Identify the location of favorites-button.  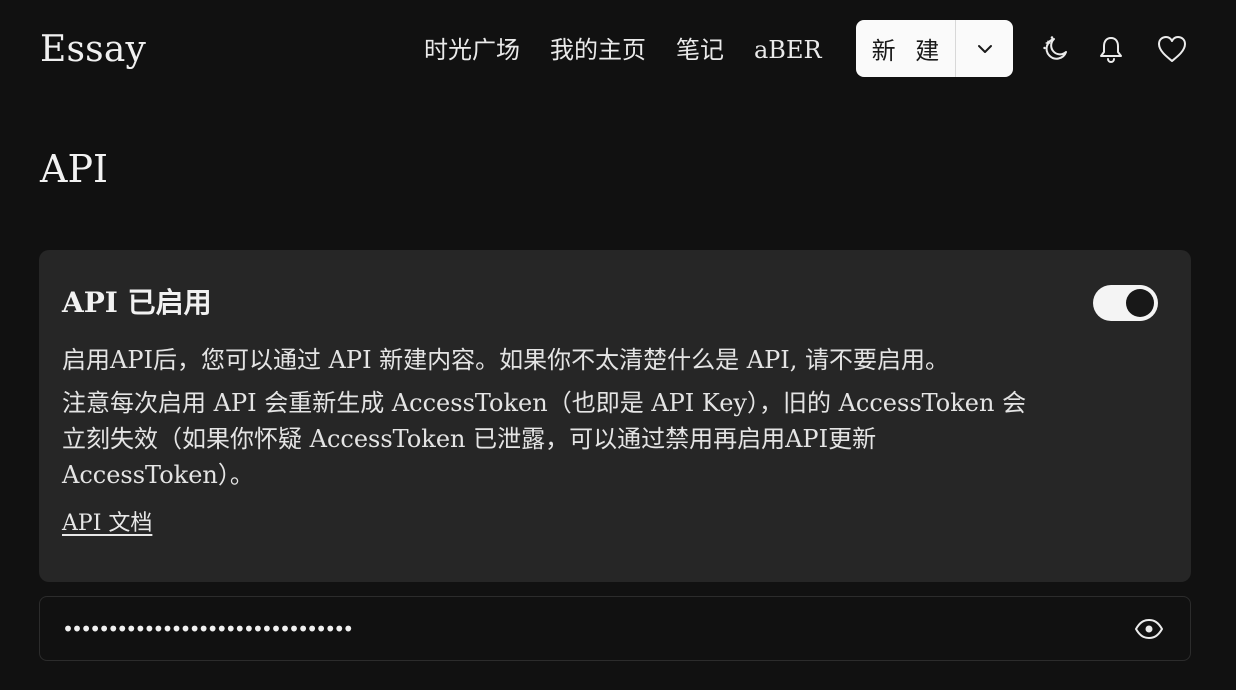
(1172, 49).